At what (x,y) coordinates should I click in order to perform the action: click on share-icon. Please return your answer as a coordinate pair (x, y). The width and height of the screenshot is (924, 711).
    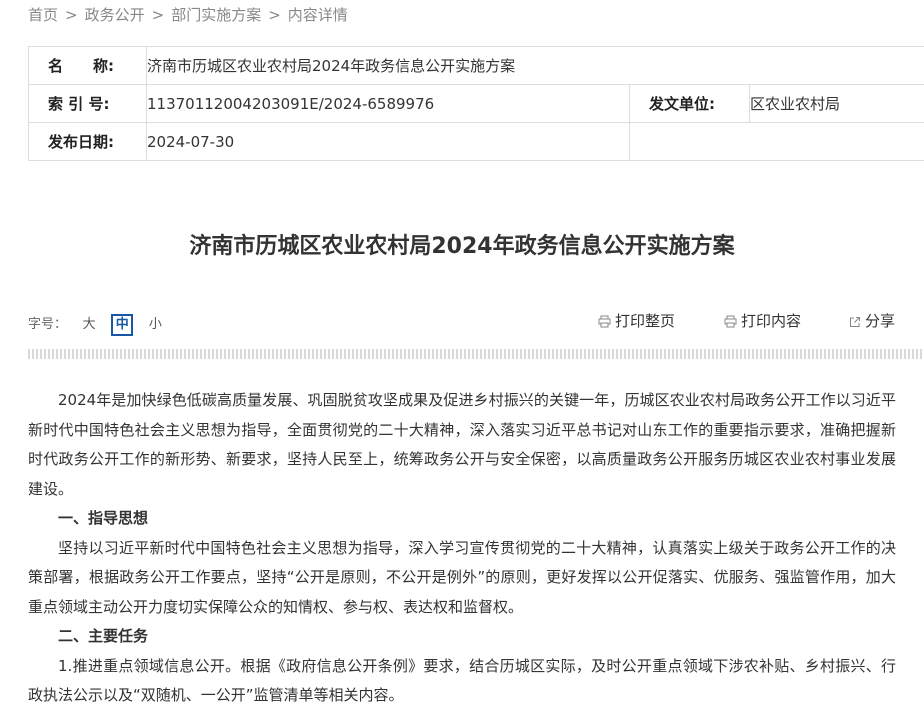
    Looking at the image, I should click on (855, 322).